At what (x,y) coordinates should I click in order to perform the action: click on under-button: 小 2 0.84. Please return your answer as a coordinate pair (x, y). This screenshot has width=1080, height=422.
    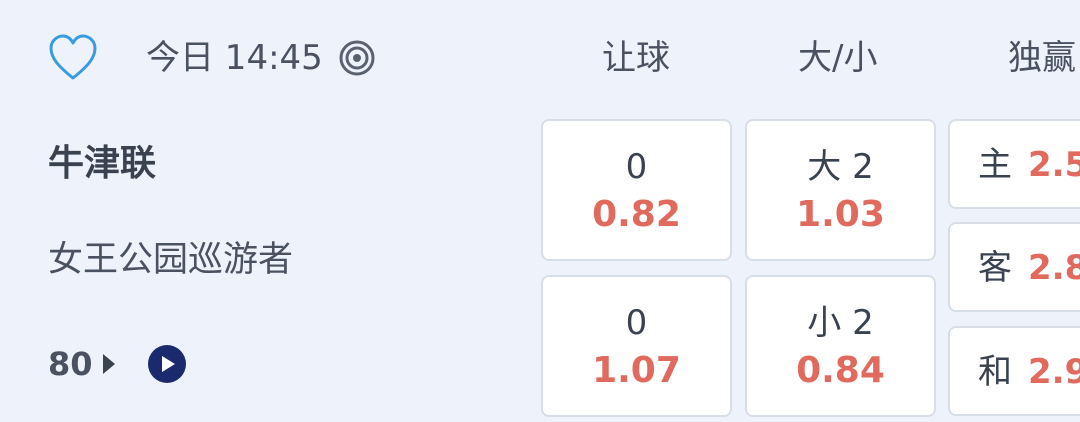
    Looking at the image, I should click on (840, 346).